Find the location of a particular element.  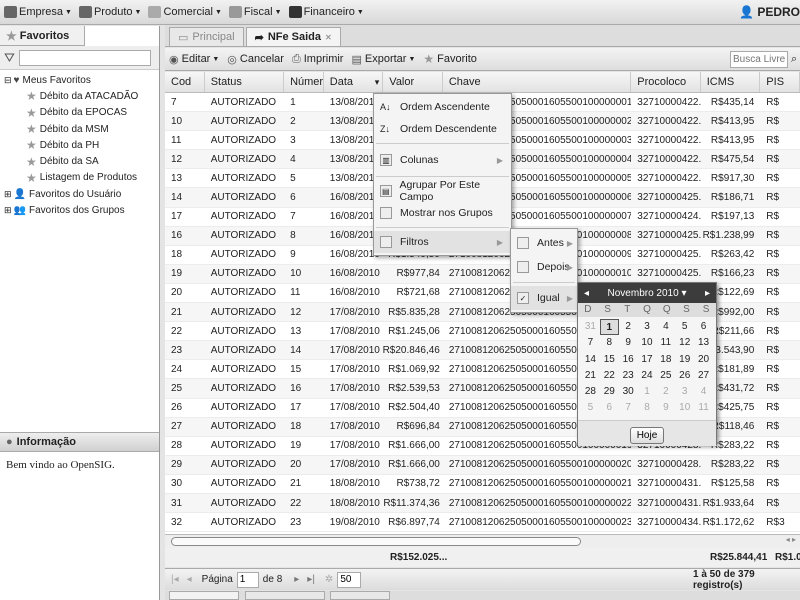

column-header: ICMS is located at coordinates (731, 82).